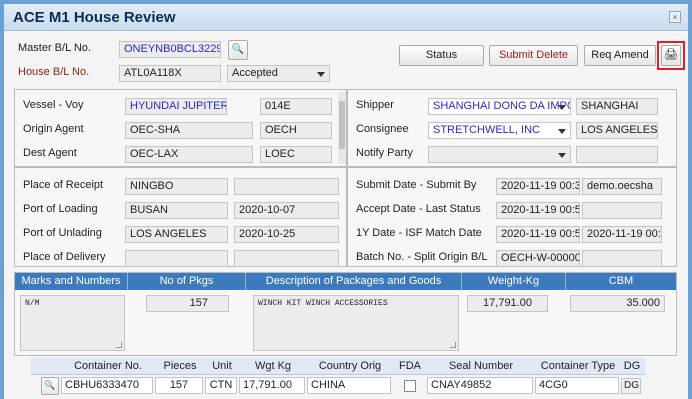  Describe the element at coordinates (507, 303) in the screenshot. I see `weight-field: 17,791.00` at that location.